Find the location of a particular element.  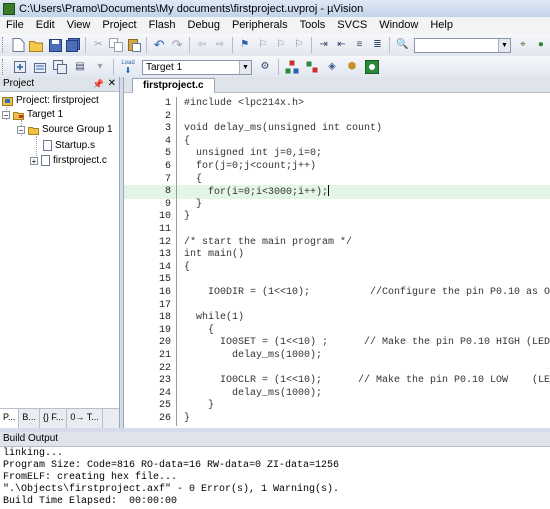

target-select-value: Target 1 is located at coordinates (164, 67).